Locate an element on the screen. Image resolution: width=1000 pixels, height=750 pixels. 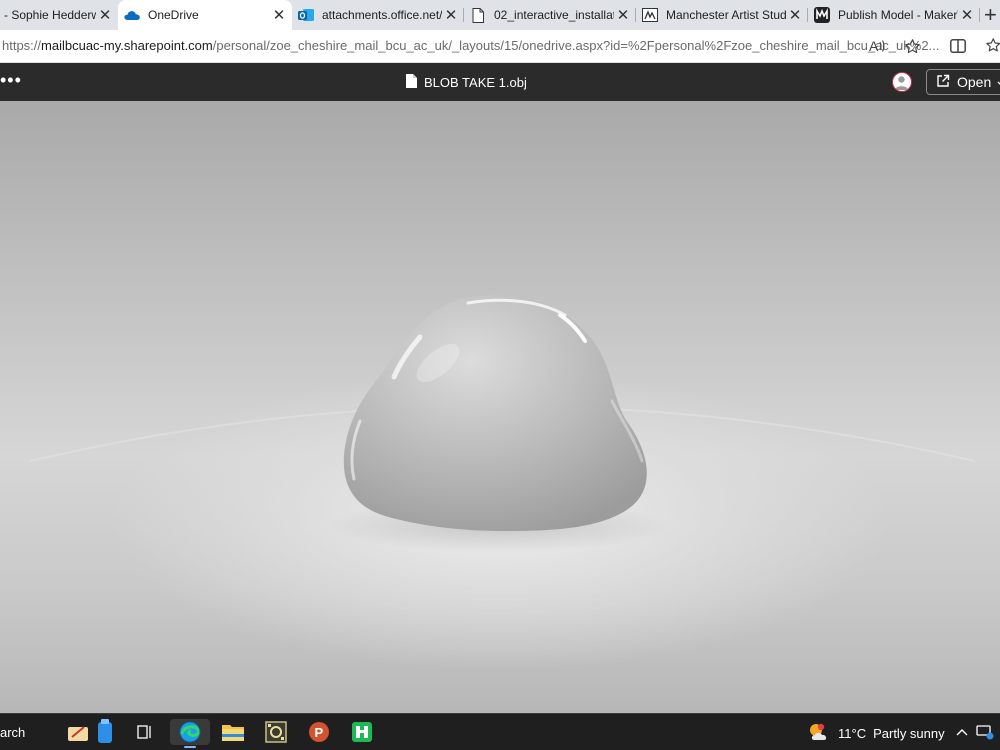
tab-publish-model-makerworld: Publish Model - MakerWo ✕ is located at coordinates (894, 15).